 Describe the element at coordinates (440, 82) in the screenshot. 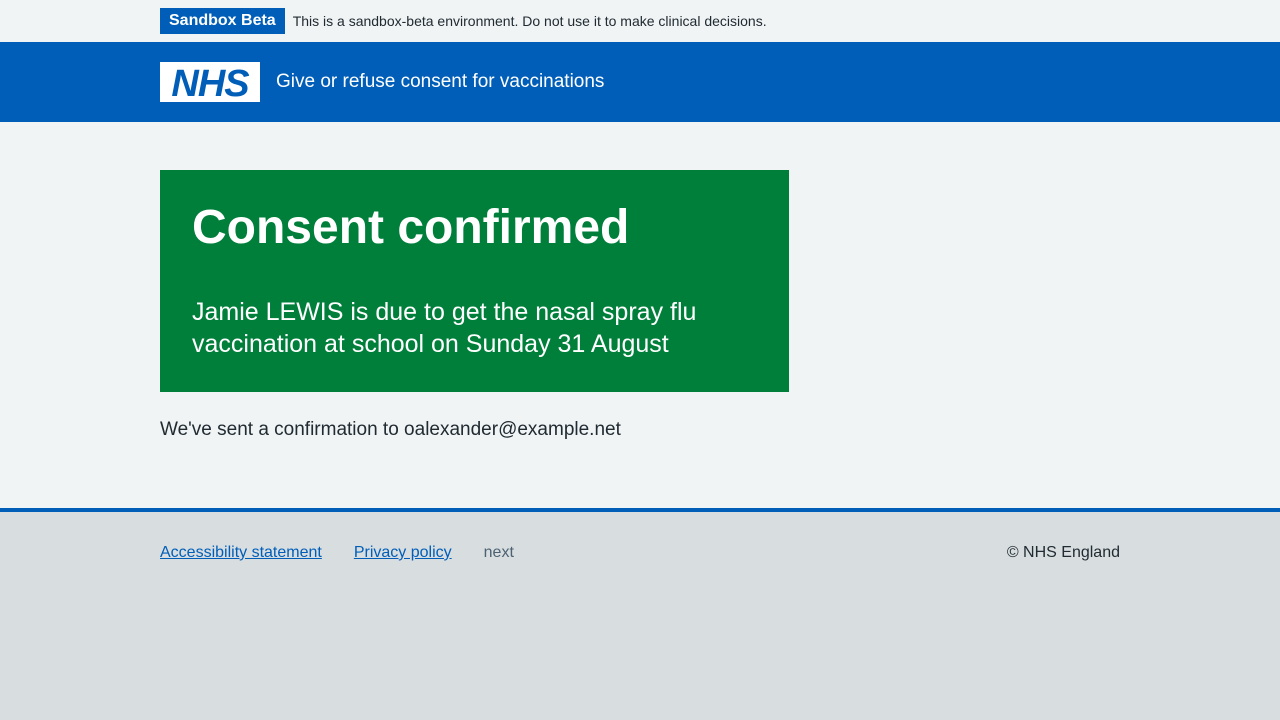

I see `service-name-link: Give or refuse consent for vaccinations` at that location.